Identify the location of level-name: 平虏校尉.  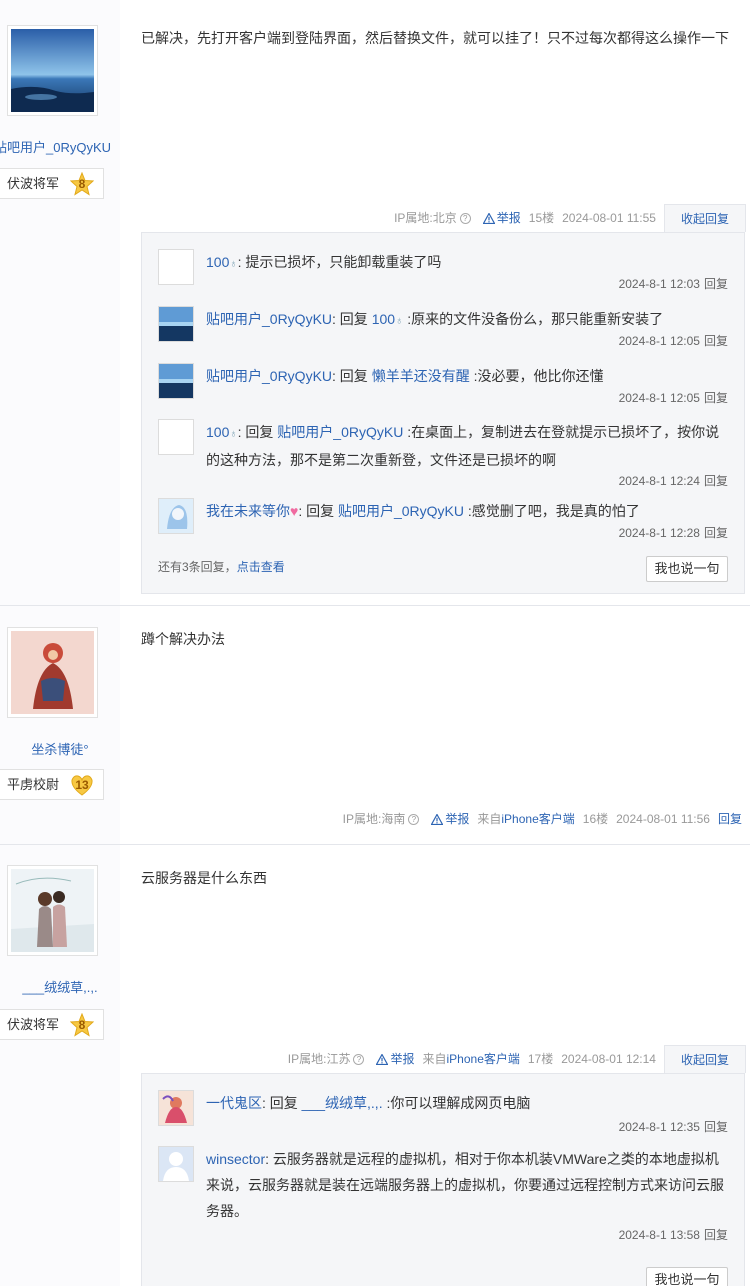
(33, 784).